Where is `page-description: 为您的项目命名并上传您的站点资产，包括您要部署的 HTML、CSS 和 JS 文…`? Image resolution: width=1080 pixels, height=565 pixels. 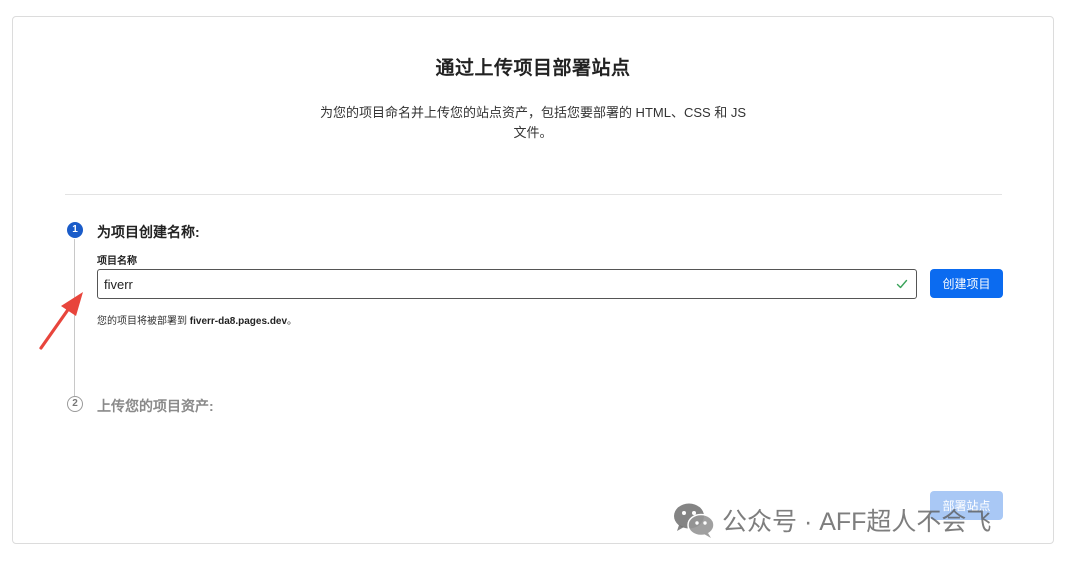
page-description: 为您的项目命名并上传您的站点资产，包括您要部署的 HTML、CSS 和 JS 文… is located at coordinates (533, 123).